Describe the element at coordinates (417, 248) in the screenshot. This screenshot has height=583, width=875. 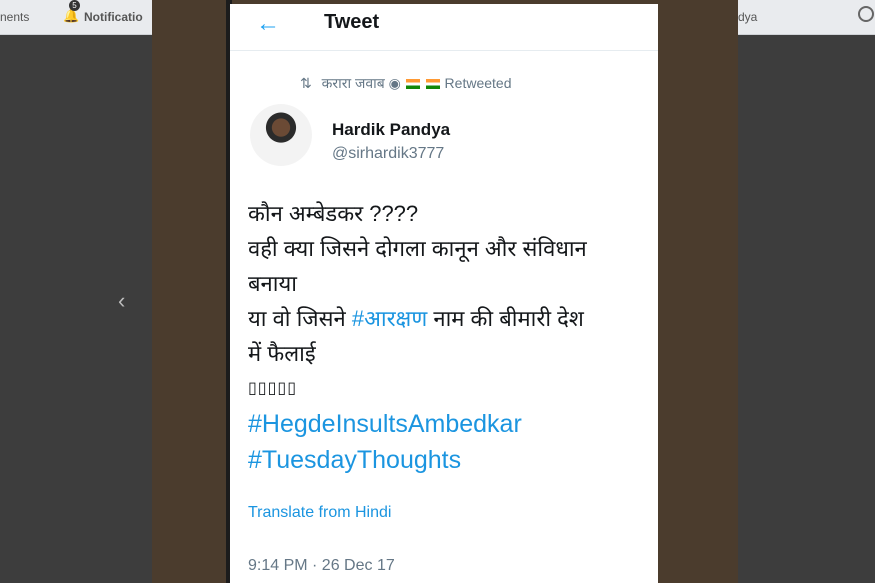
I see `tweet-line: वही क्या जिसने दोगला कानून और संविधान` at that location.